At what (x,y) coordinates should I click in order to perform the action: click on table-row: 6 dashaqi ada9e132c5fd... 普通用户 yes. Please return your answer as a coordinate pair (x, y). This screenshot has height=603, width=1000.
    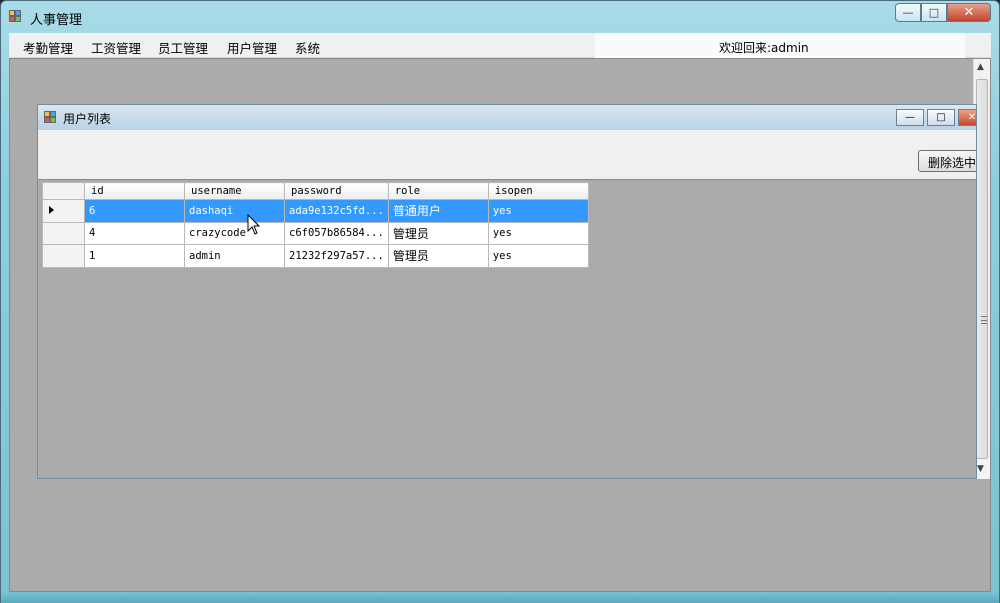
    Looking at the image, I should click on (315, 211).